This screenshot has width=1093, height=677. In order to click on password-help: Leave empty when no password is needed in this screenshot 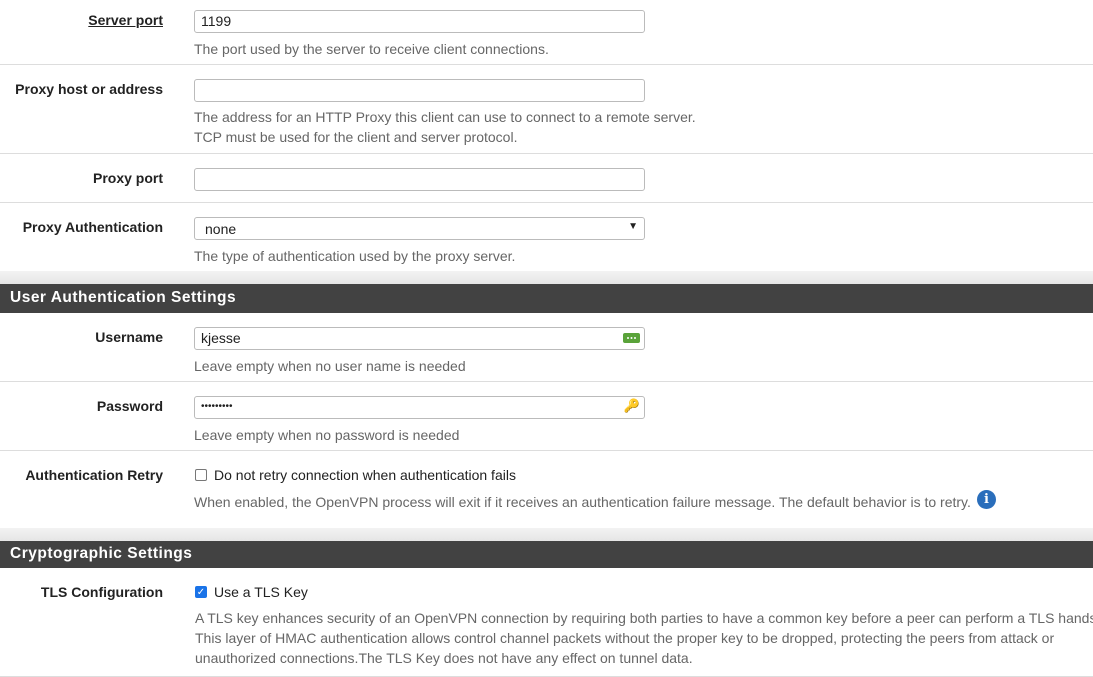, I will do `click(327, 435)`.